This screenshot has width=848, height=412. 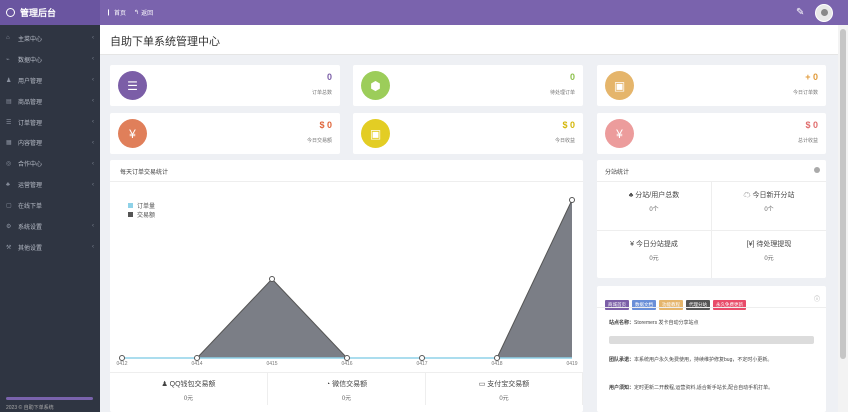 I want to click on stat-label: 总计收益, so click(x=807, y=141).